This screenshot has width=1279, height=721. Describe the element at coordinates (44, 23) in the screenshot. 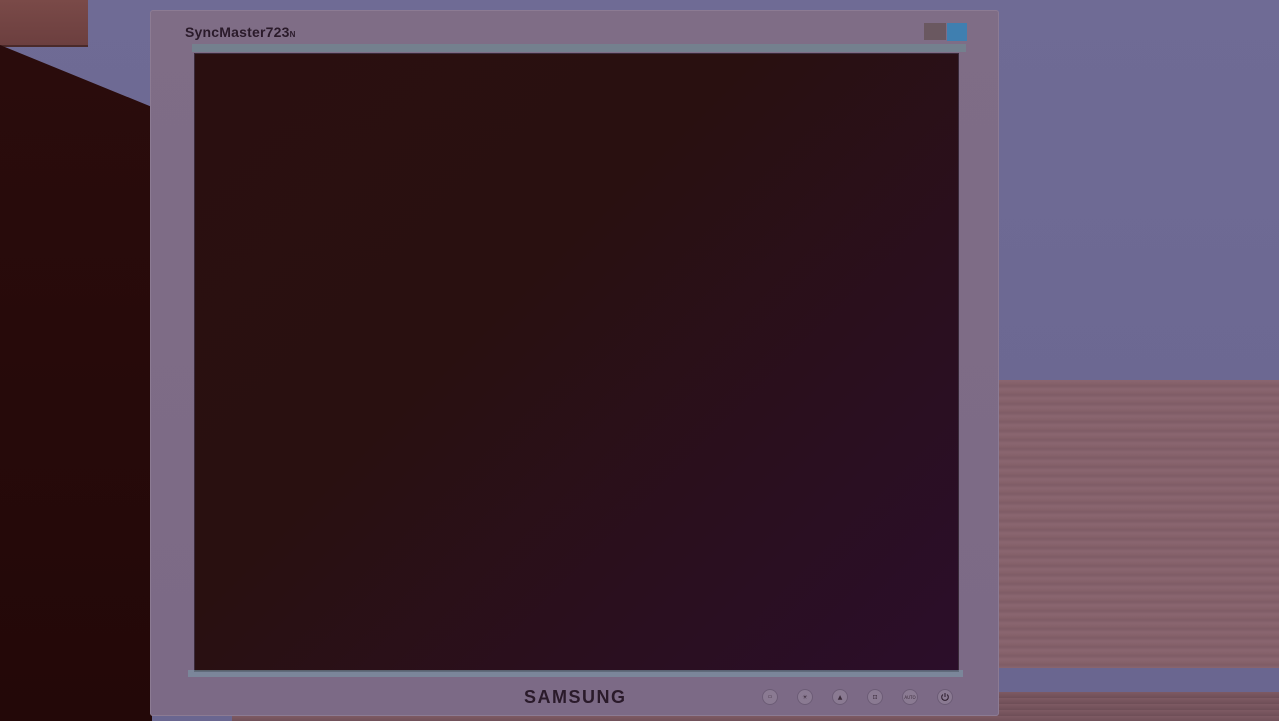

I see `shelf-box` at that location.